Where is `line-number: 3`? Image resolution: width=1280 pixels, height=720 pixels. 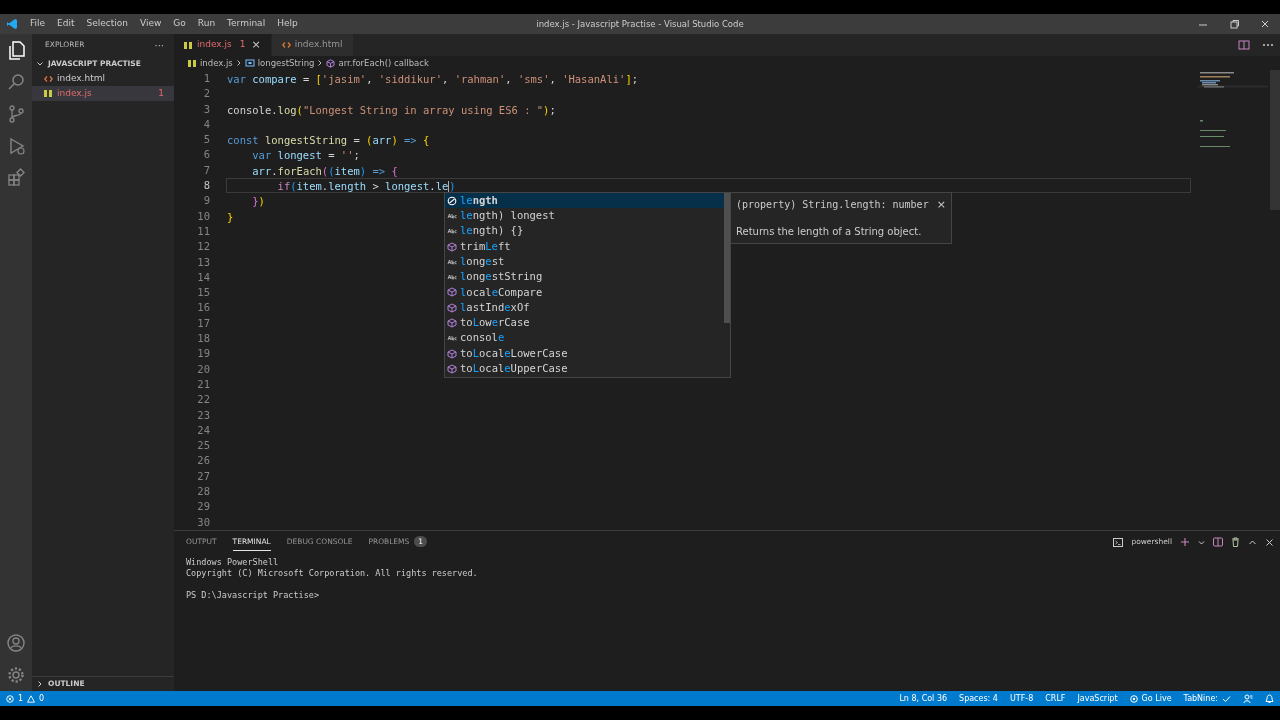
line-number: 3 is located at coordinates (206, 109).